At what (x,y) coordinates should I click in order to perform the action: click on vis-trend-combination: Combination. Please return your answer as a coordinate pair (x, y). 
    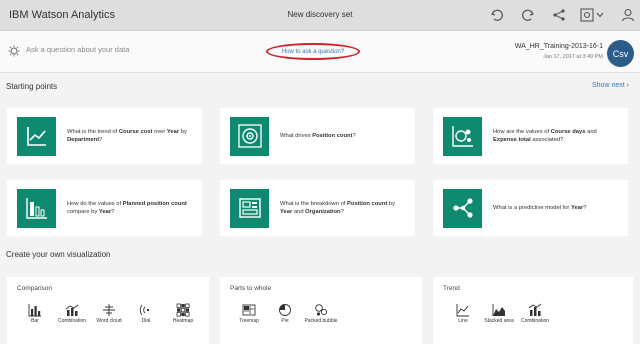
    Looking at the image, I should click on (535, 314).